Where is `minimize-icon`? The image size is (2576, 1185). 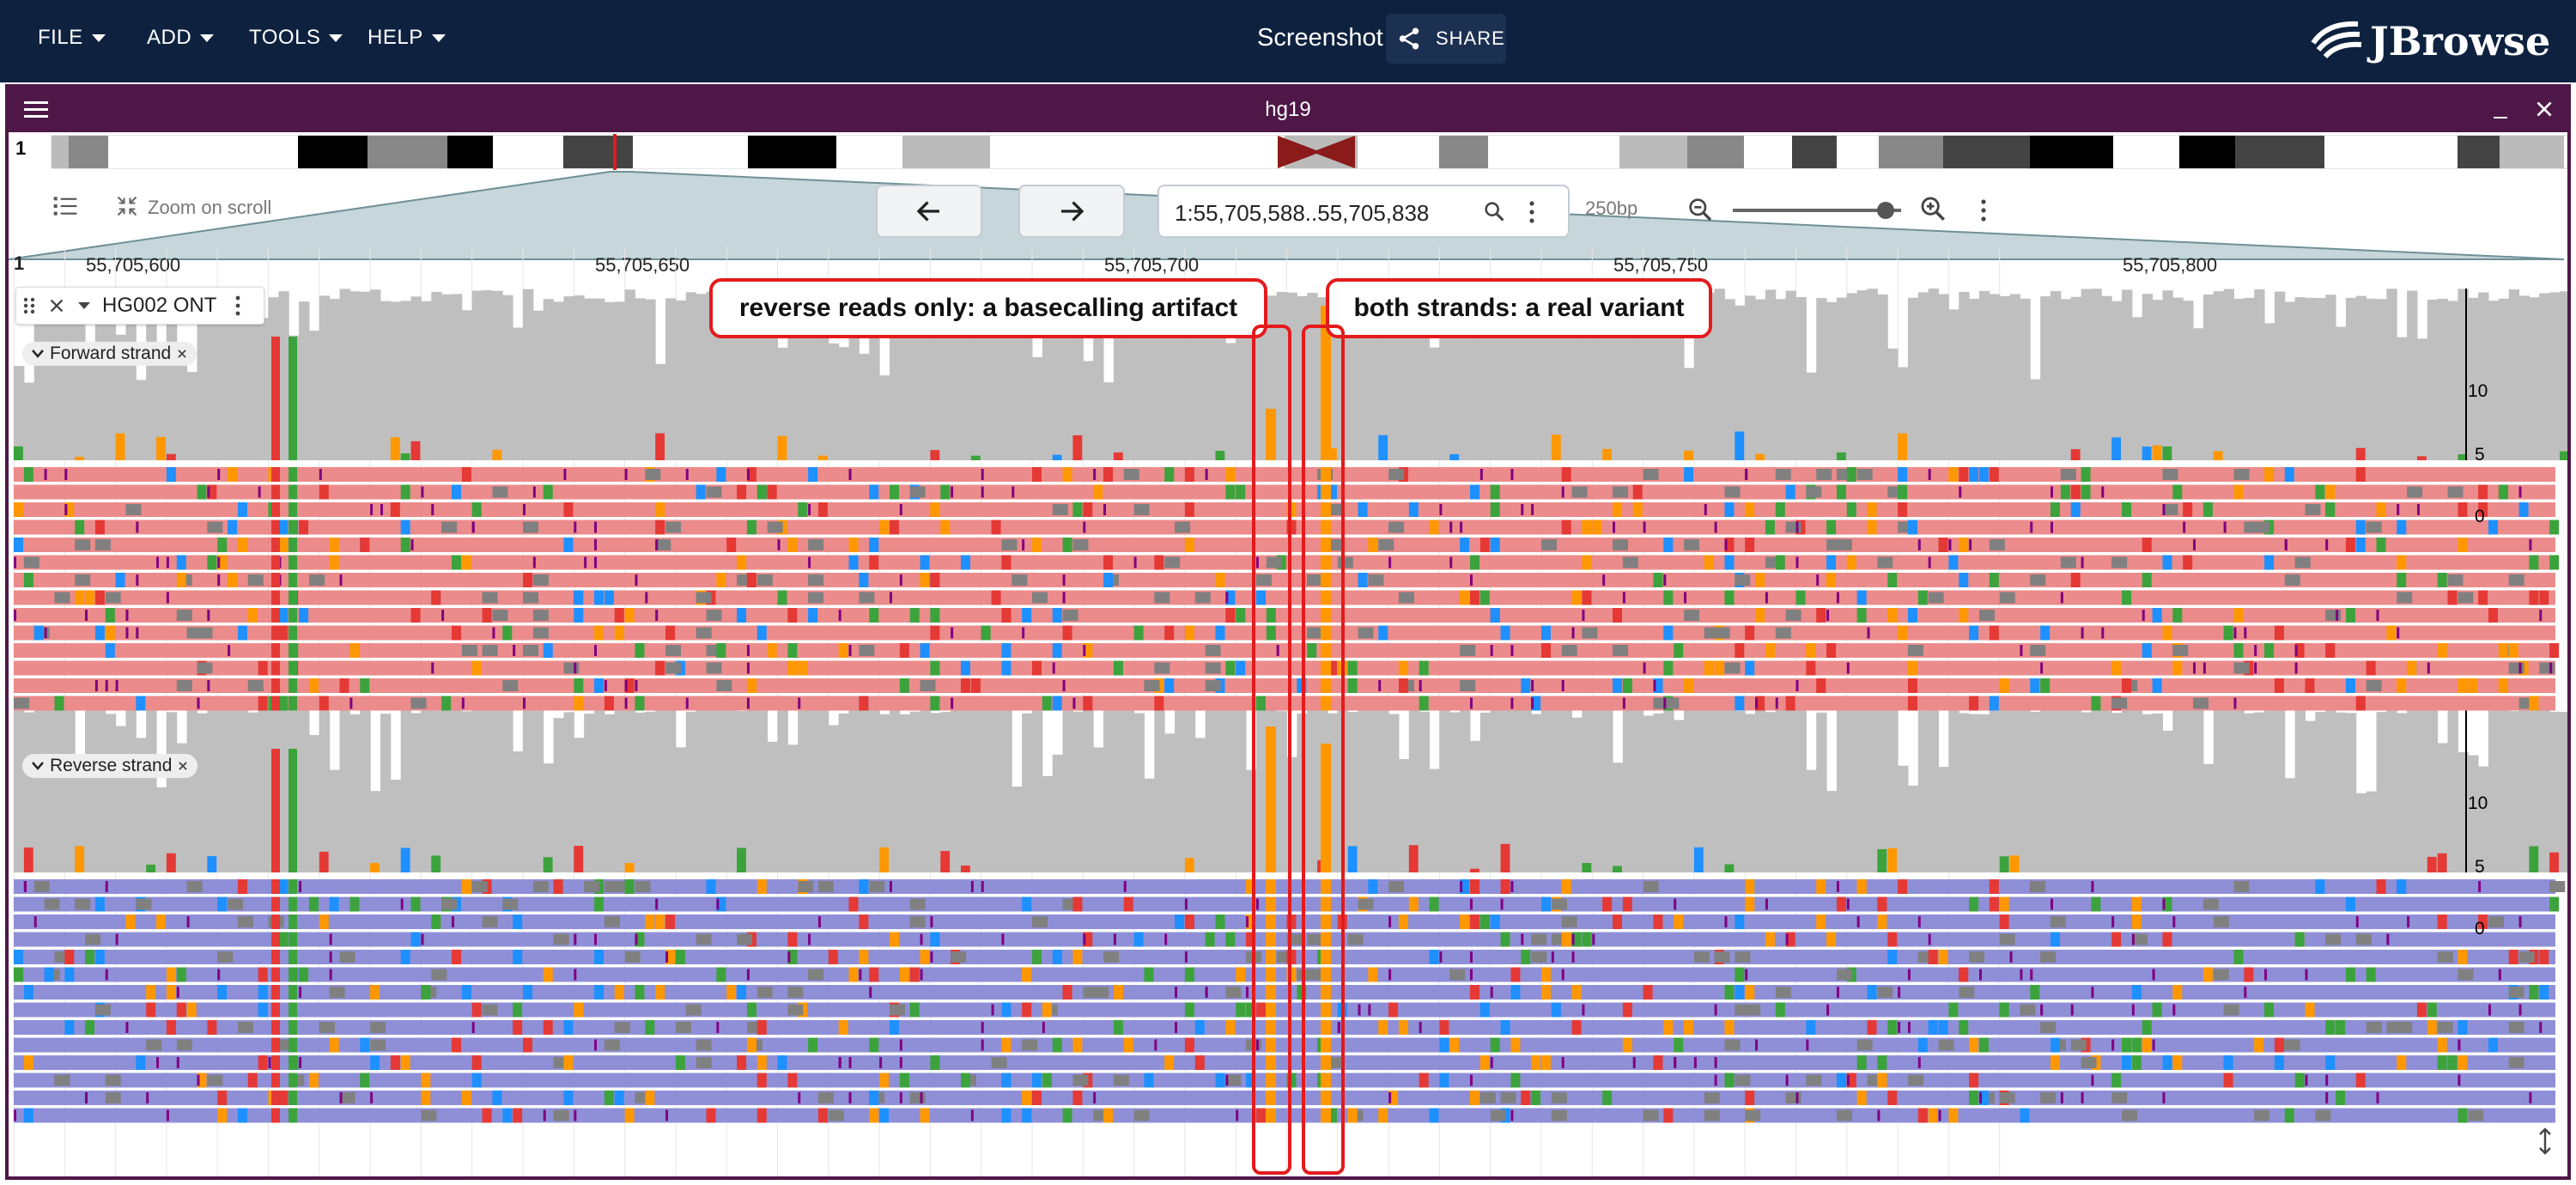 minimize-icon is located at coordinates (2500, 111).